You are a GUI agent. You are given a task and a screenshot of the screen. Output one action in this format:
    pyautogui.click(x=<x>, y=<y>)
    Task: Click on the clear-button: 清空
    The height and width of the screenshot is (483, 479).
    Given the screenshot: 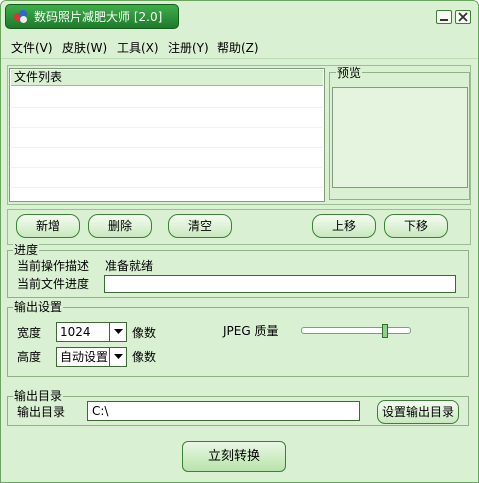 What is the action you would take?
    pyautogui.click(x=200, y=226)
    